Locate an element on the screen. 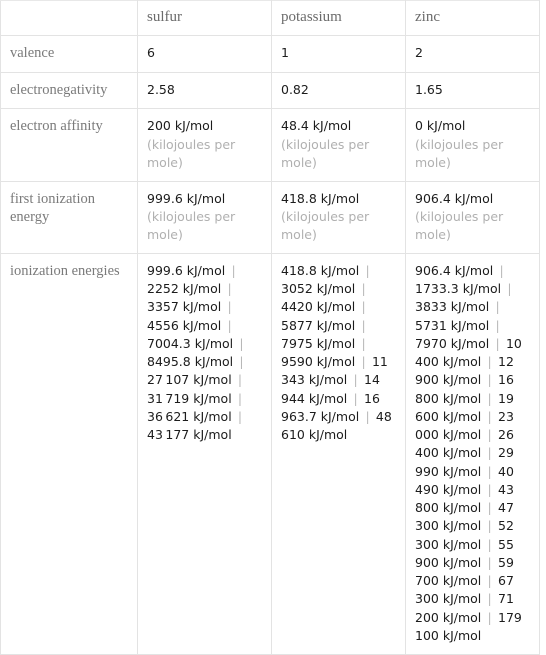 The height and width of the screenshot is (655, 546). cell-electronegativity-potassium: 0.82 is located at coordinates (338, 90).